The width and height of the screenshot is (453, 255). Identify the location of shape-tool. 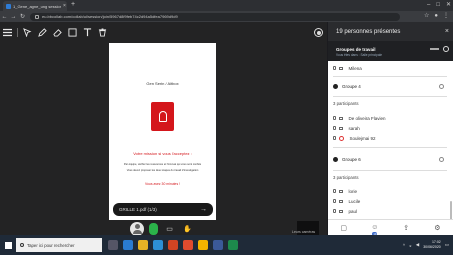
(72, 32).